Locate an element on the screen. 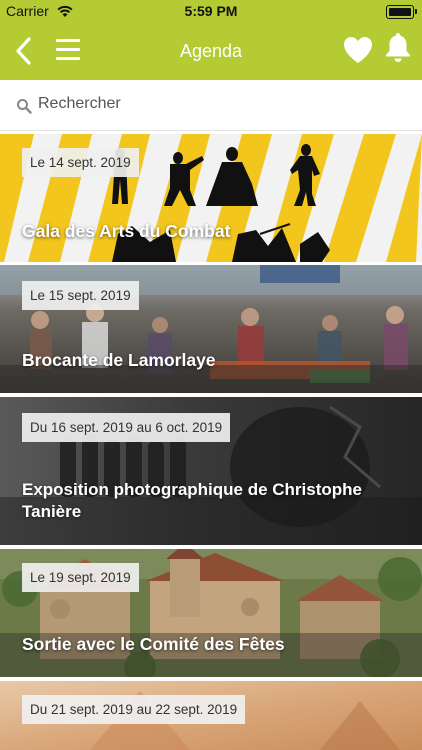 This screenshot has width=422, height=750. search-input is located at coordinates (218, 104).